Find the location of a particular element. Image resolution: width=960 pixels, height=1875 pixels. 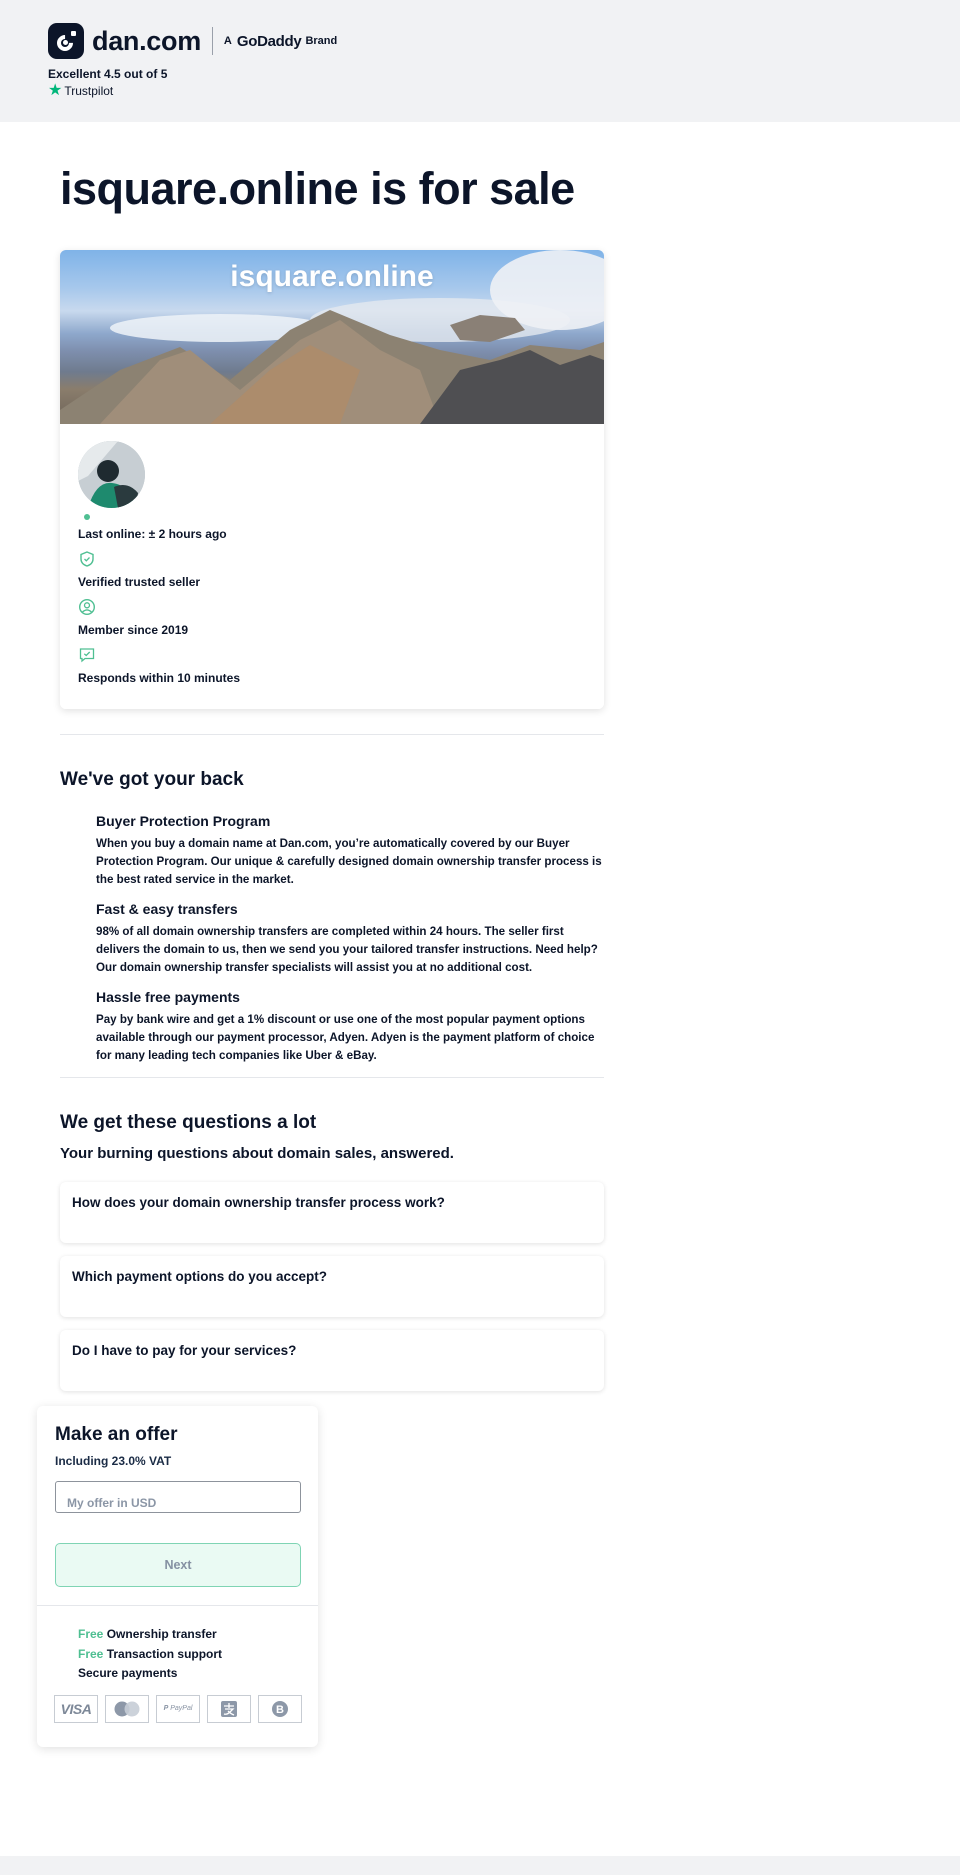

alipay-icon is located at coordinates (229, 1708).